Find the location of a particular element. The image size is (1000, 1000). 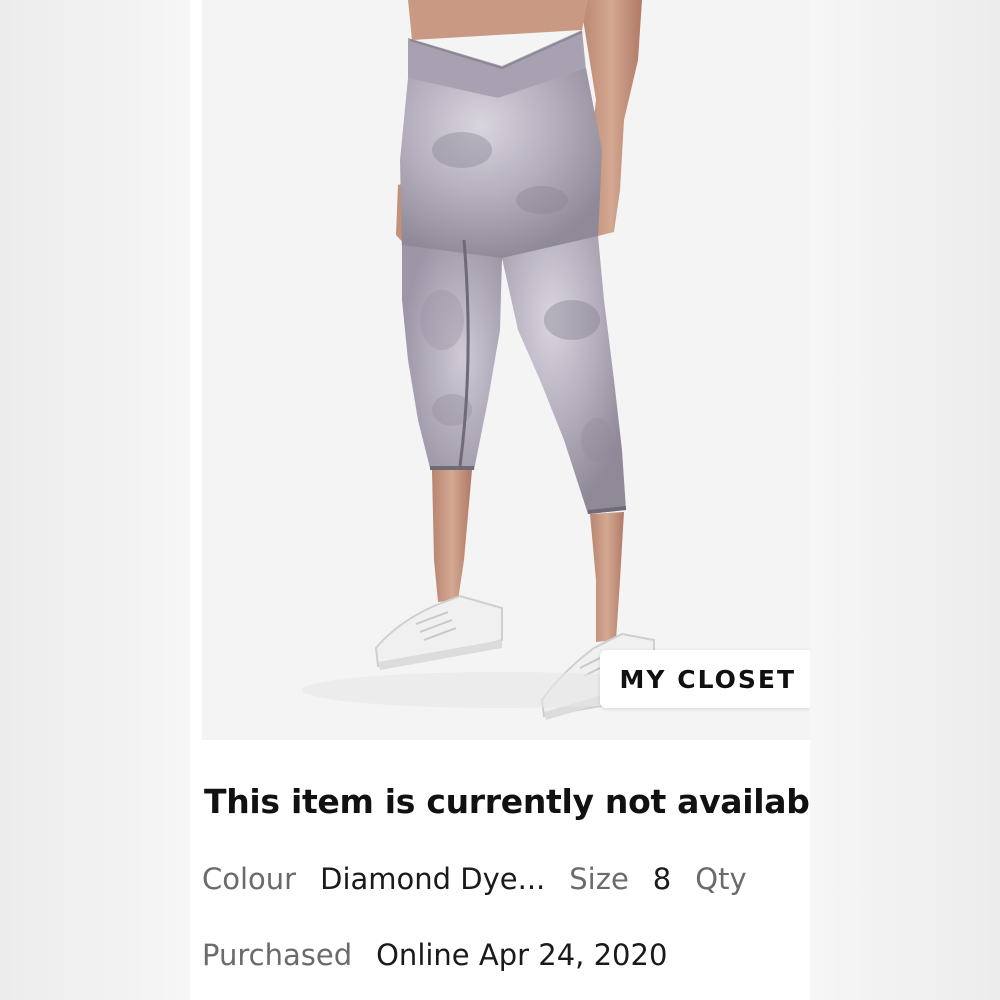

purchased-label: Purchased is located at coordinates (277, 955).